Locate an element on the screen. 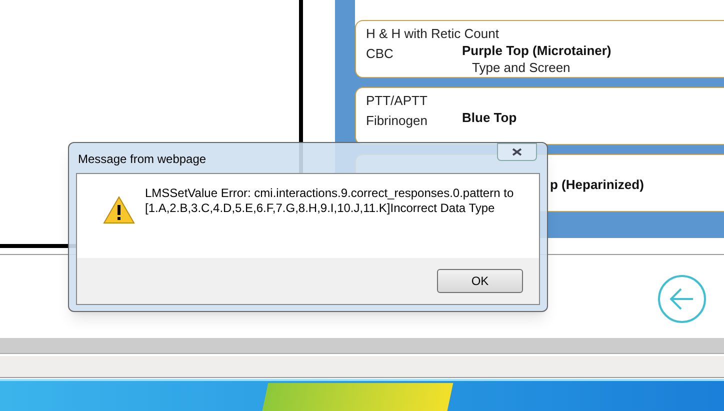 The width and height of the screenshot is (724, 411). close-button is located at coordinates (517, 152).